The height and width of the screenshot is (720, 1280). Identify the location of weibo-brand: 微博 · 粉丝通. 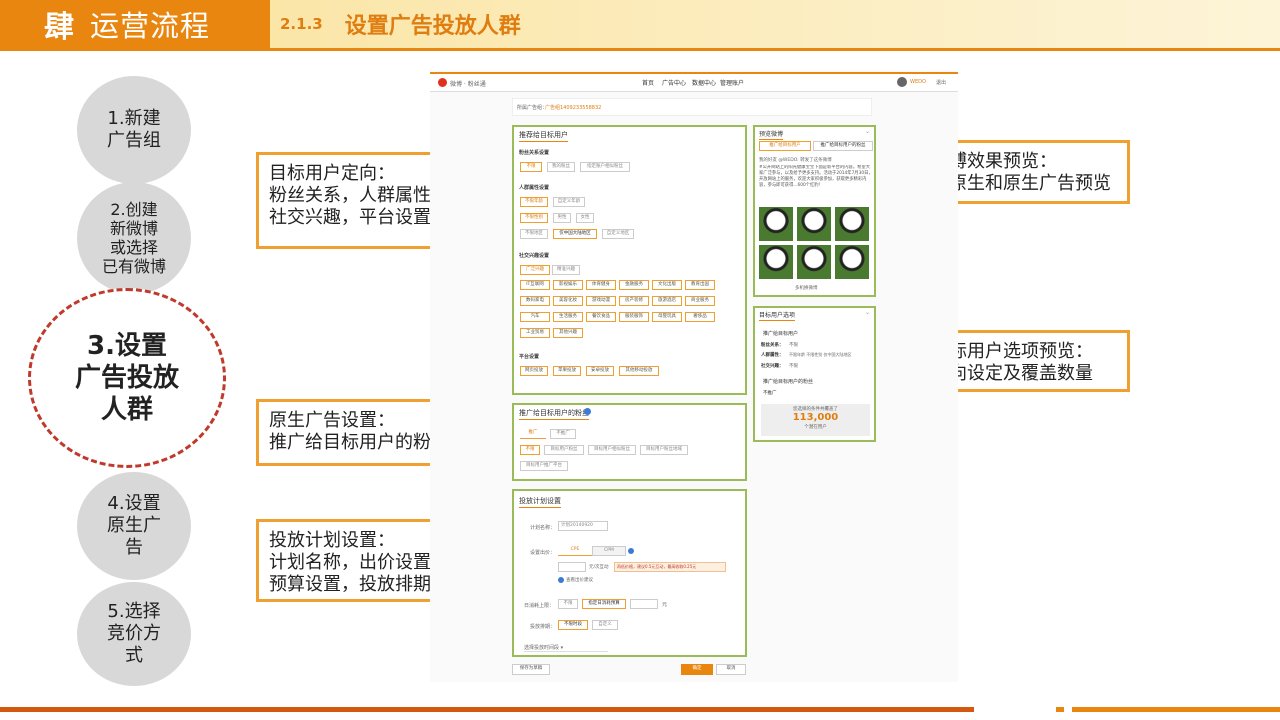
(468, 84).